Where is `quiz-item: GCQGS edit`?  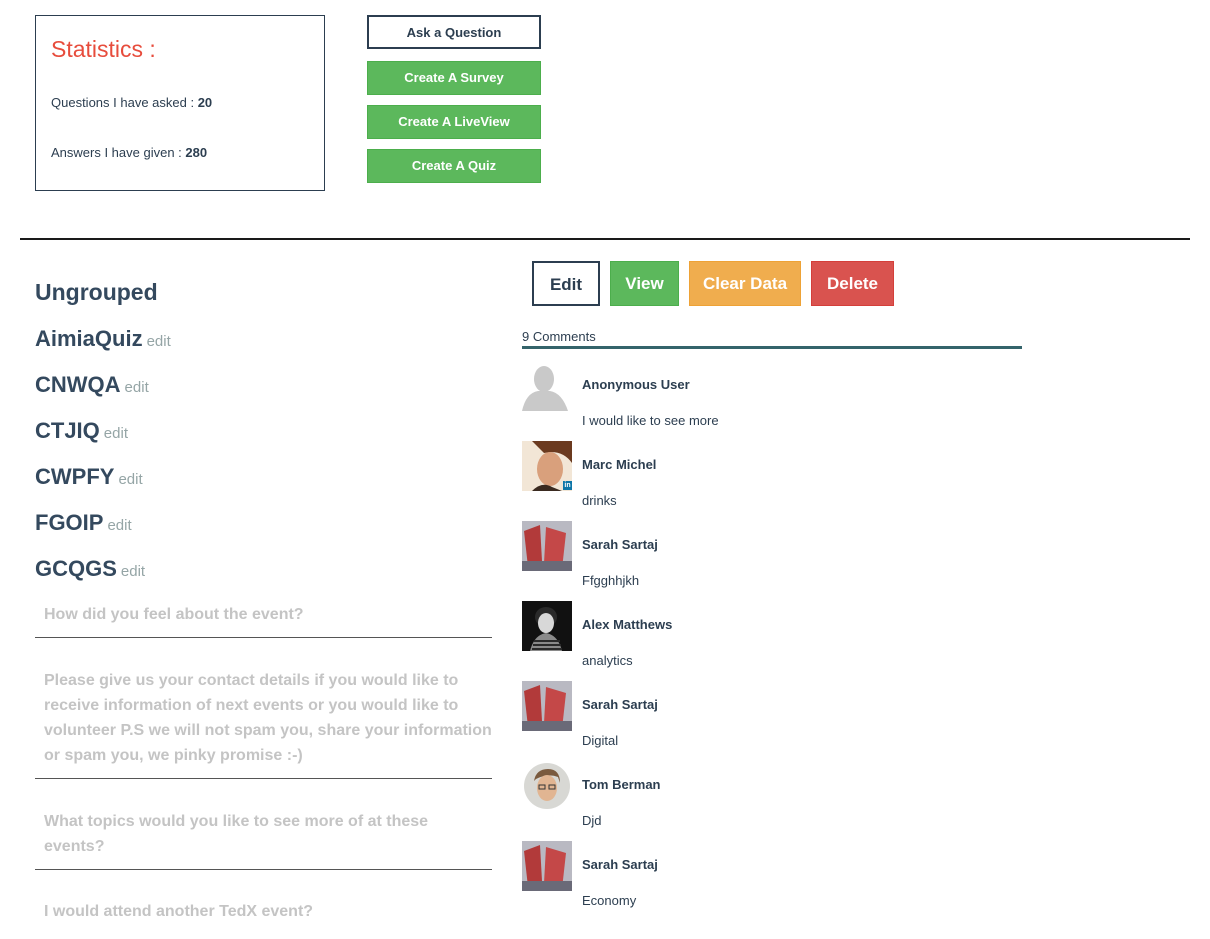 quiz-item: GCQGS edit is located at coordinates (90, 569).